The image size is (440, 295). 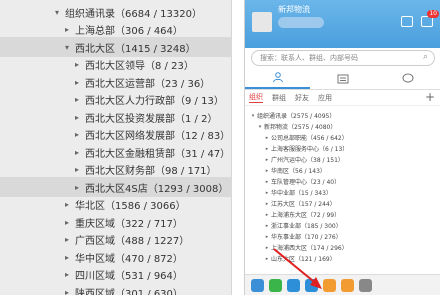 What do you see at coordinates (342, 170) in the screenshot?
I see `contact-tree-item: ▸ 华南区（56 / 143）` at bounding box center [342, 170].